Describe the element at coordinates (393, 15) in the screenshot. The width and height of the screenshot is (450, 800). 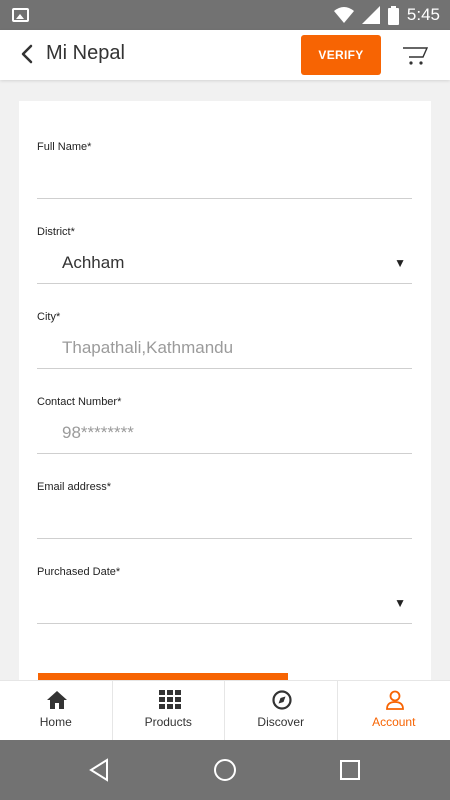
I see `battery-icon` at that location.